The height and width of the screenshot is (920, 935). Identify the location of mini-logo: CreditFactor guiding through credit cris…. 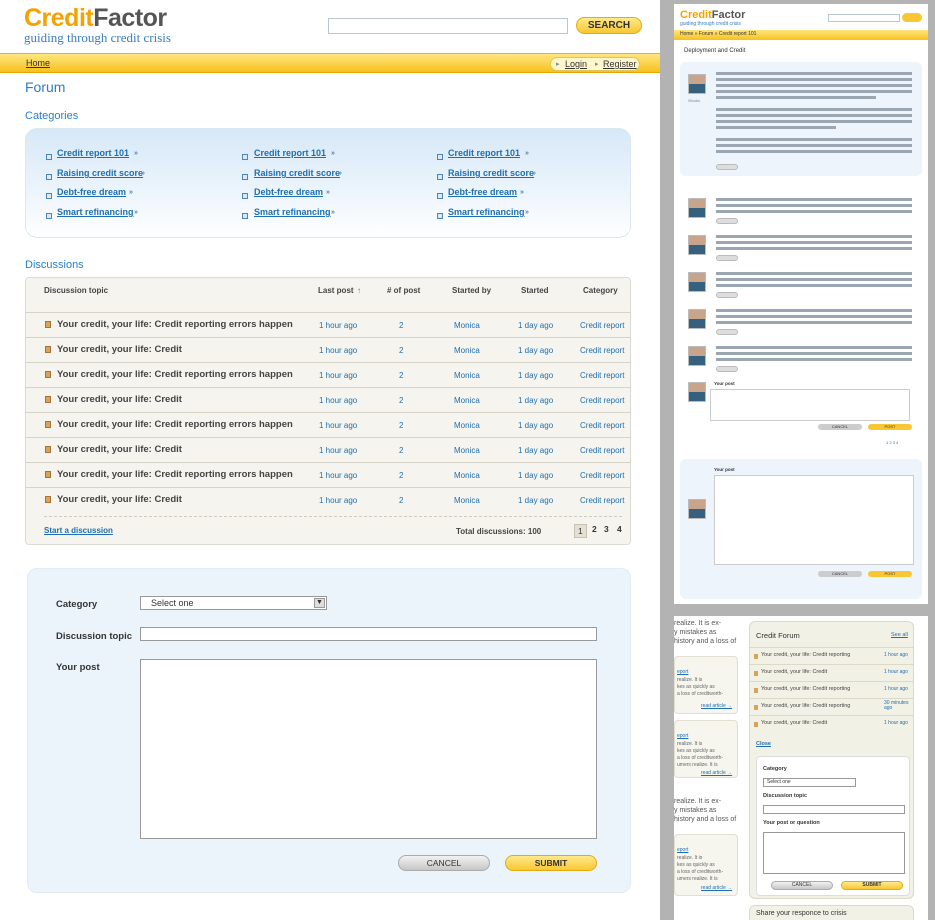
(712, 19).